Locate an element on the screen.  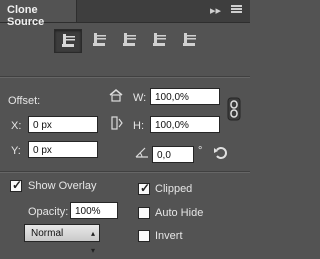
show-overlay-checkbox: ✓ is located at coordinates (16, 185).